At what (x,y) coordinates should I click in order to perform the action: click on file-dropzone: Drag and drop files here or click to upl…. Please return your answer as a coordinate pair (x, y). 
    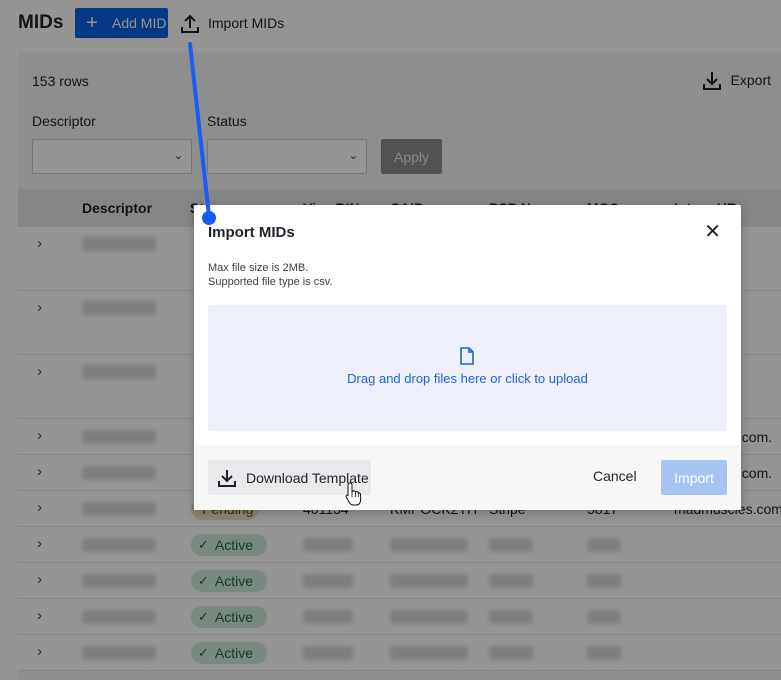
    Looking at the image, I should click on (467, 368).